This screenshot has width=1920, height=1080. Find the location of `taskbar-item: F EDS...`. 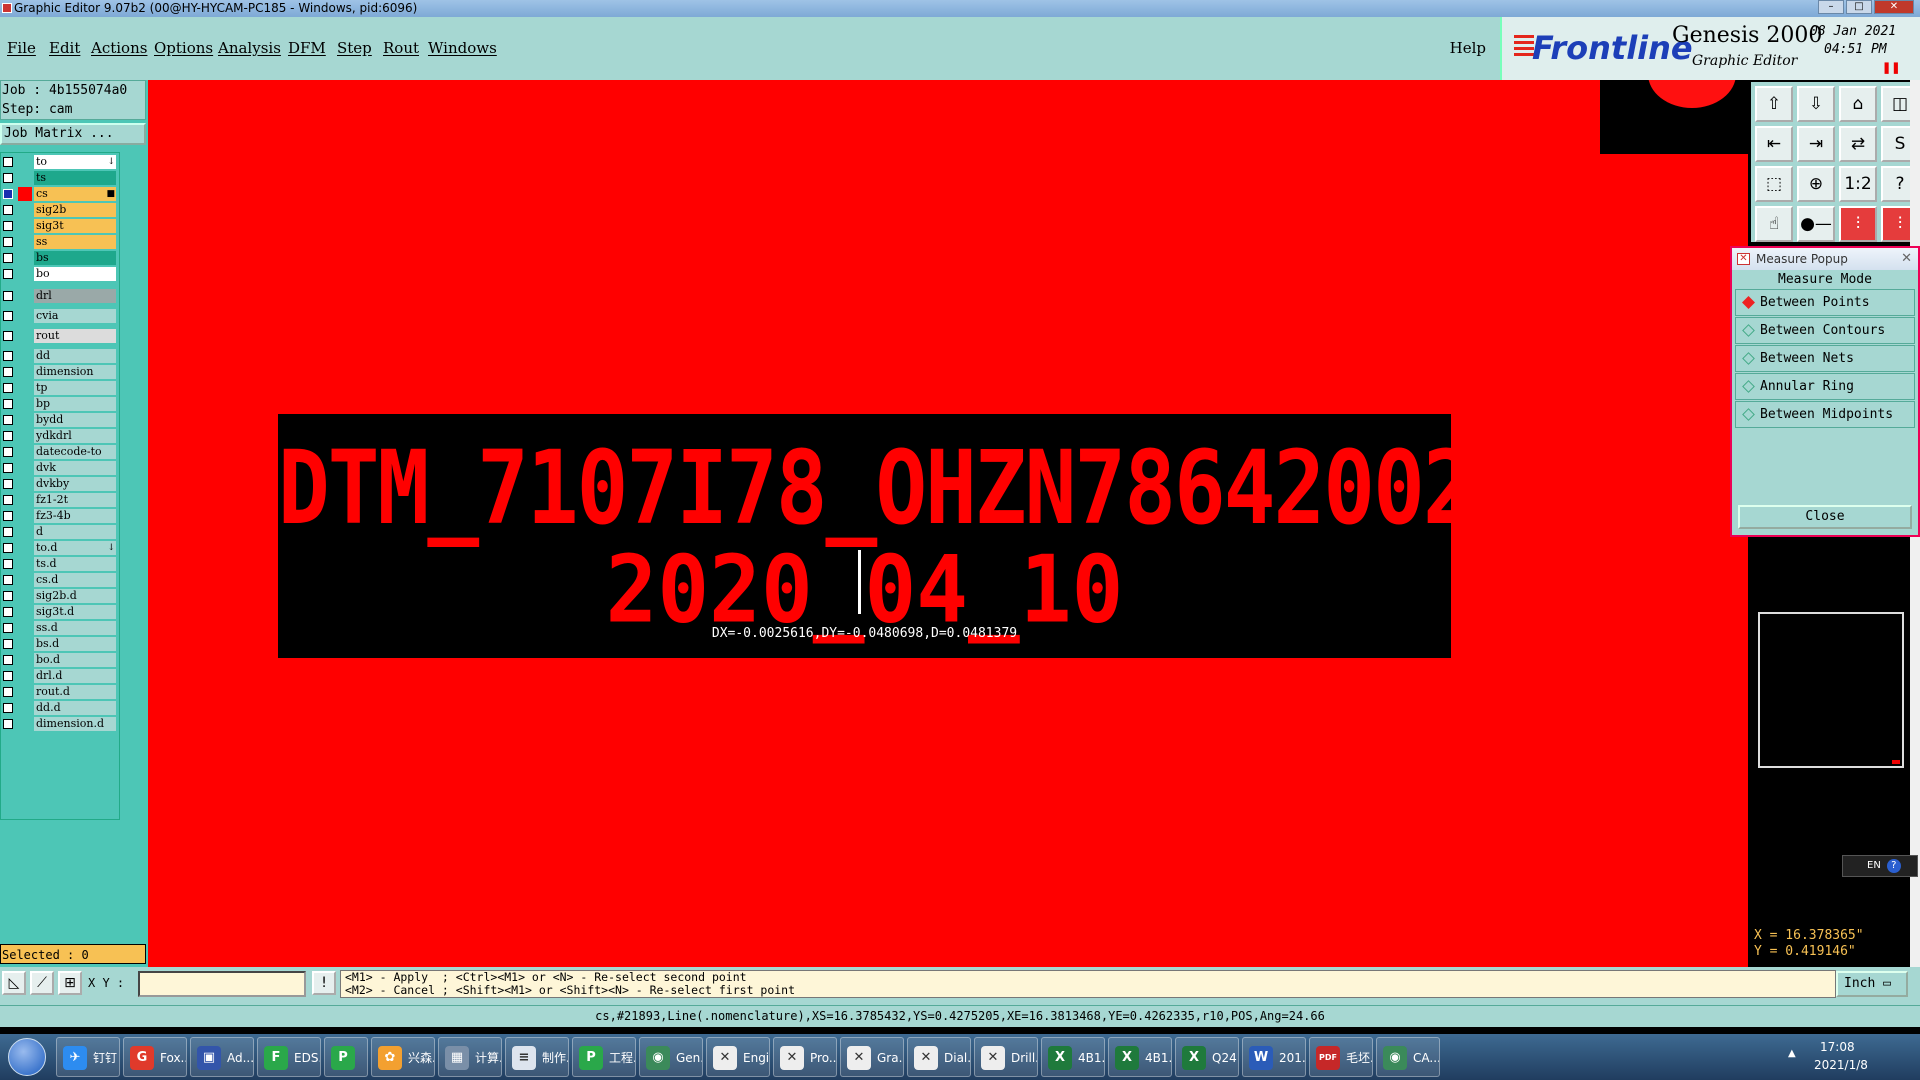

taskbar-item: F EDS... is located at coordinates (289, 1057).